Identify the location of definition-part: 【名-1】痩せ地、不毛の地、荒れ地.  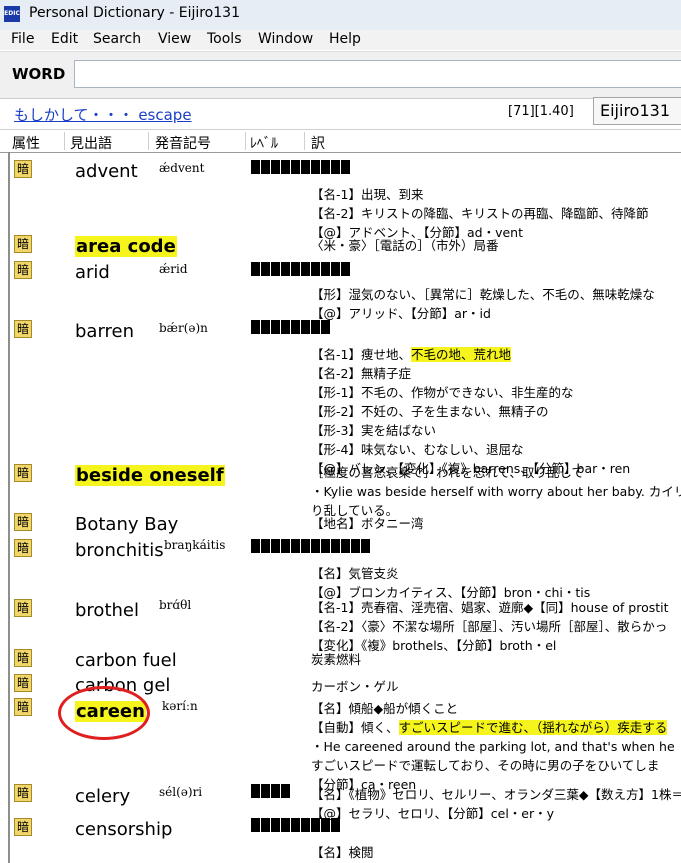
(411, 354).